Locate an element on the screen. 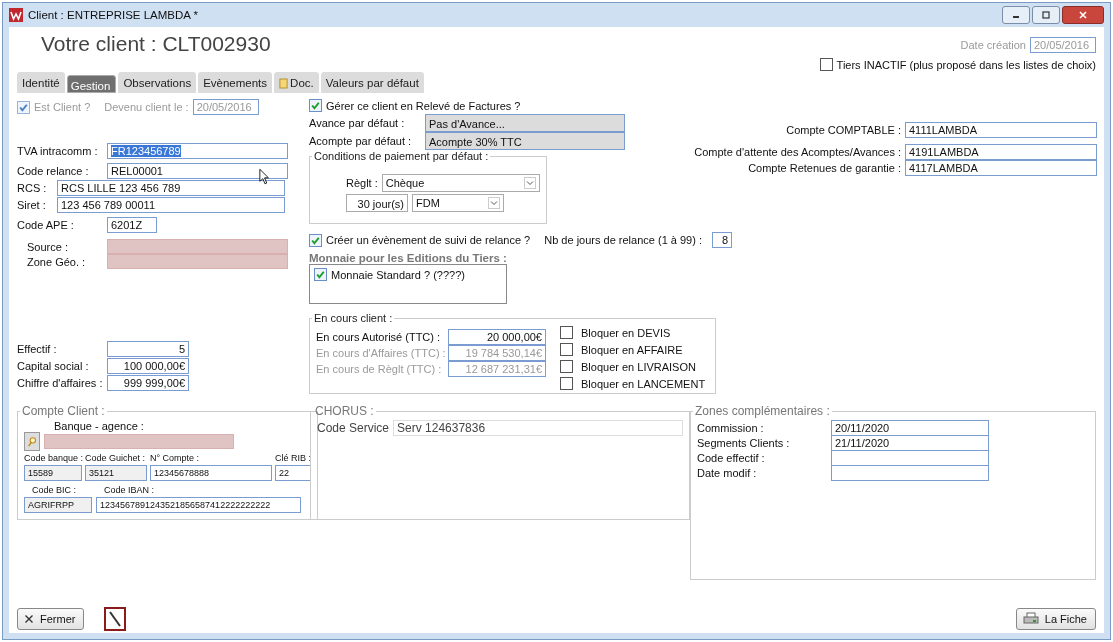 This screenshot has width=1113, height=642. number-field: 8 is located at coordinates (722, 240).